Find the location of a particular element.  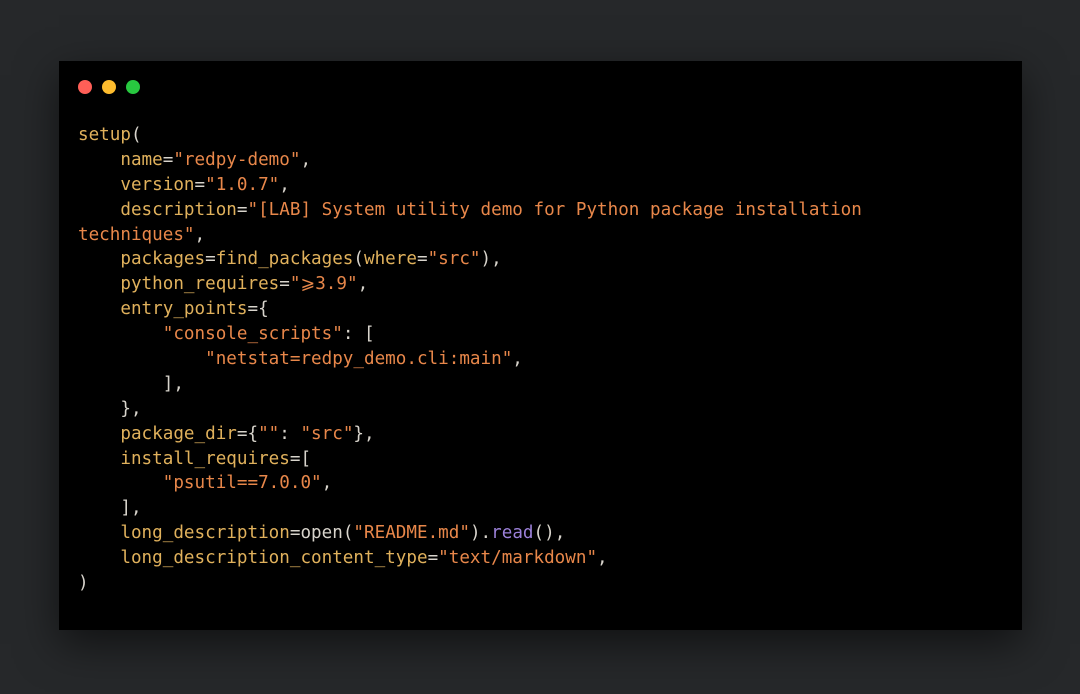

close-dot-icon is located at coordinates (85, 87).